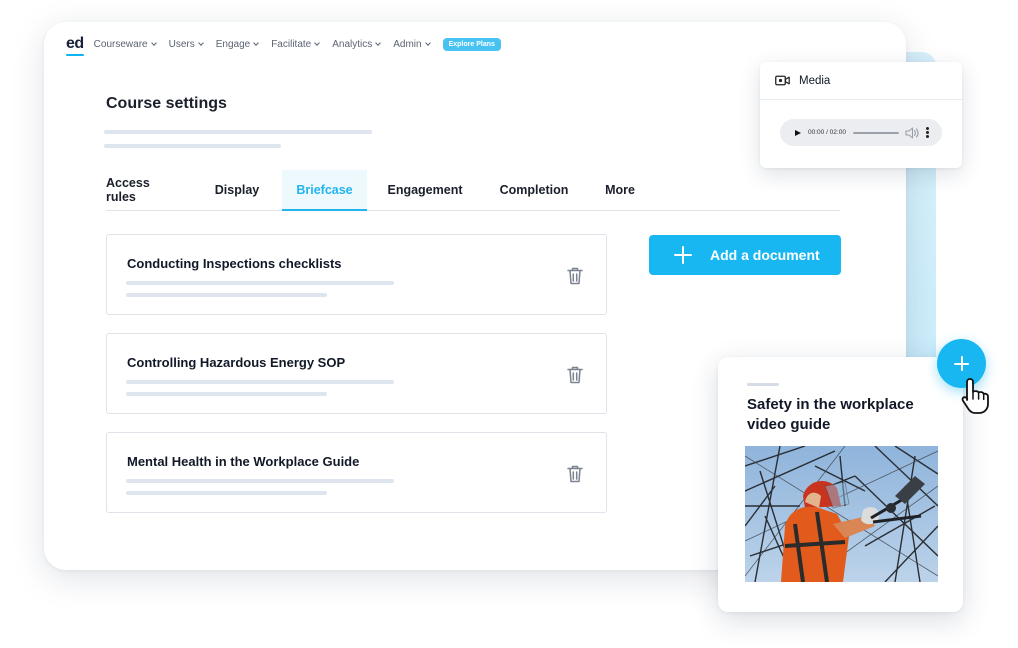 This screenshot has height=648, width=1018. I want to click on nav-item-users: Users, so click(186, 44).